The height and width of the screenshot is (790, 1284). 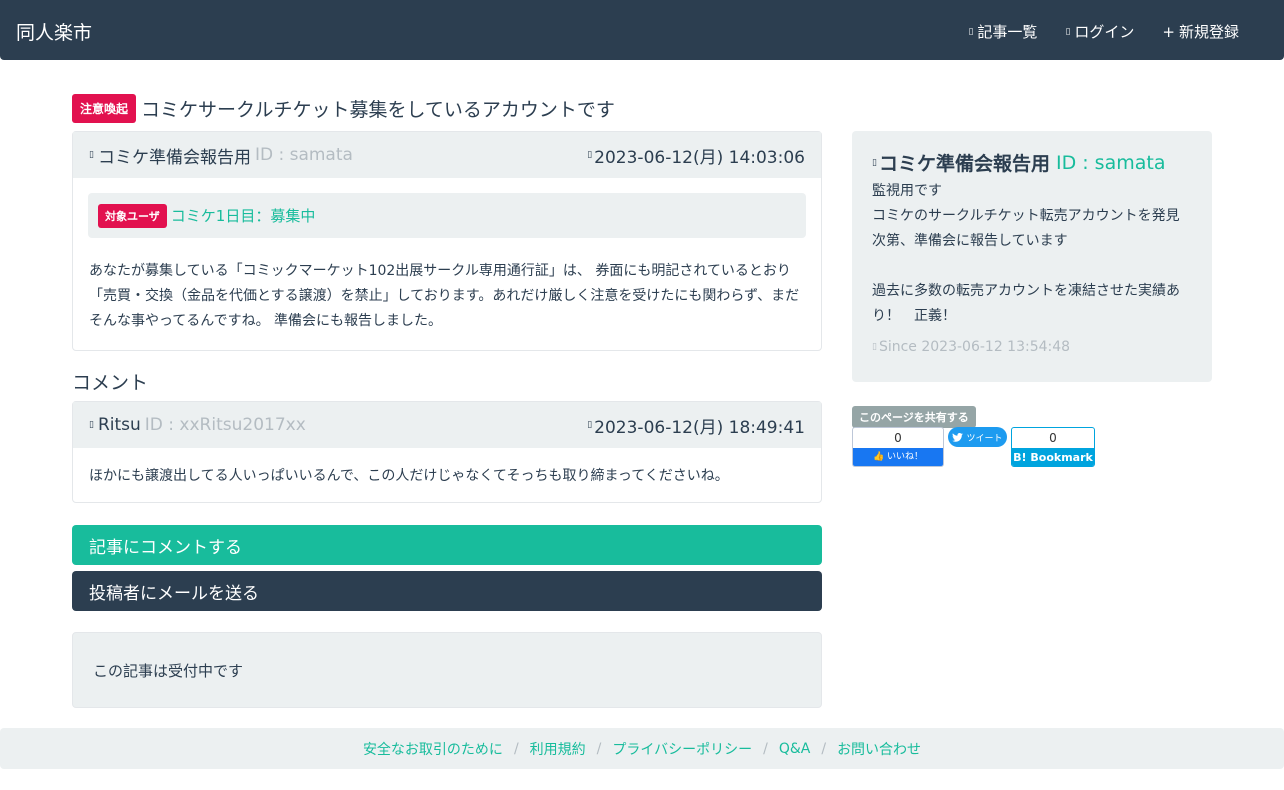 I want to click on top-navbar: 同人楽市 ▯ 記事一覧 ▯ ログイン + 新規登録, so click(x=642, y=30).